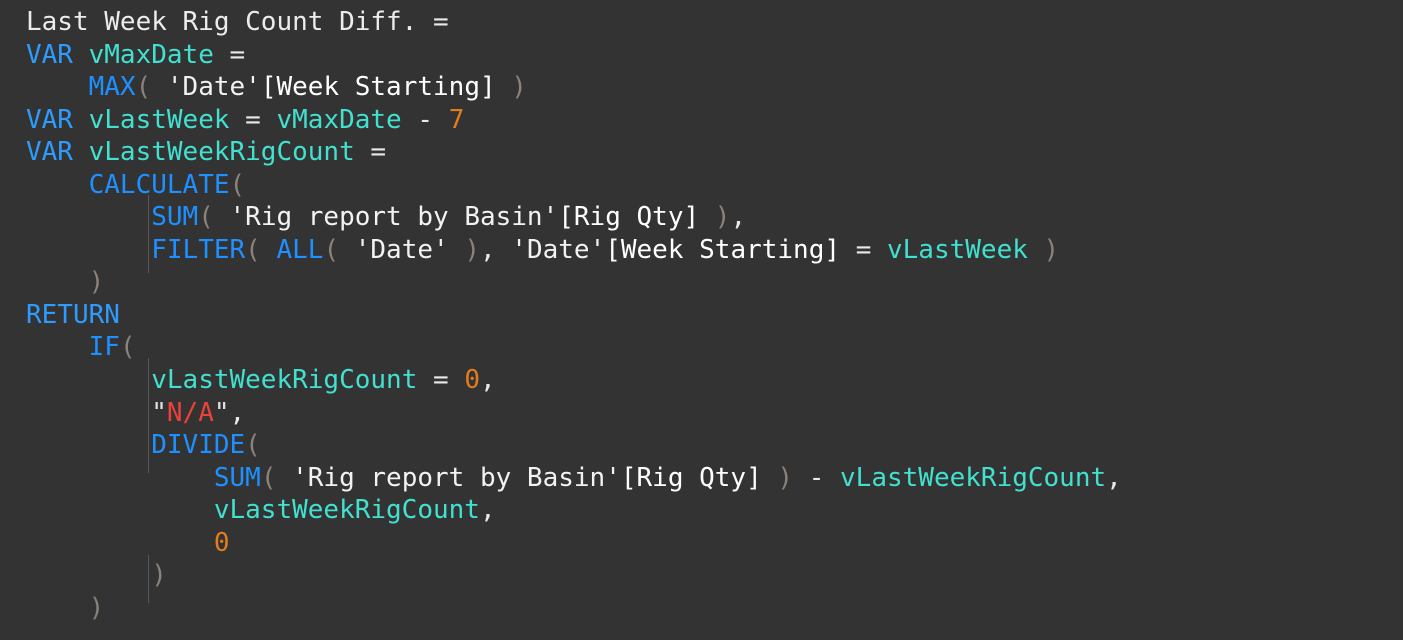 The image size is (1403, 640). I want to click on code-line-divide-open: DIVIDE(, so click(714, 445).